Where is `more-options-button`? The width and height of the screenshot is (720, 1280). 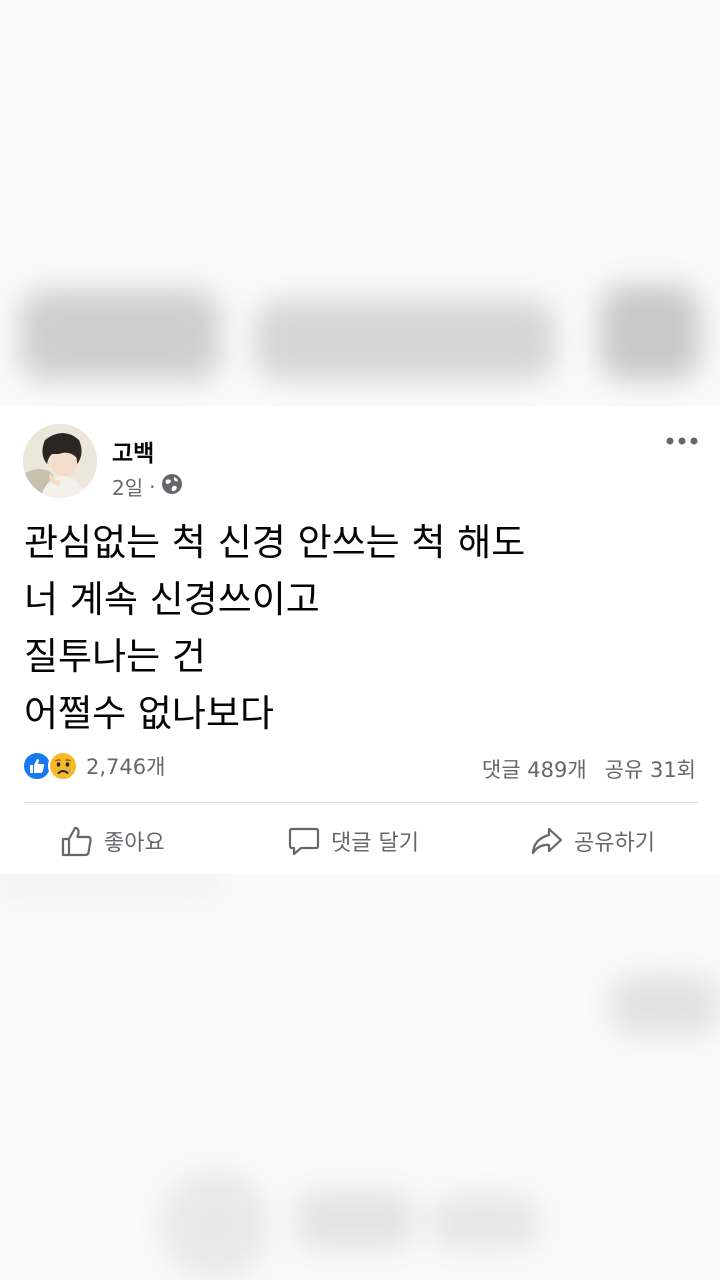
more-options-button is located at coordinates (682, 441).